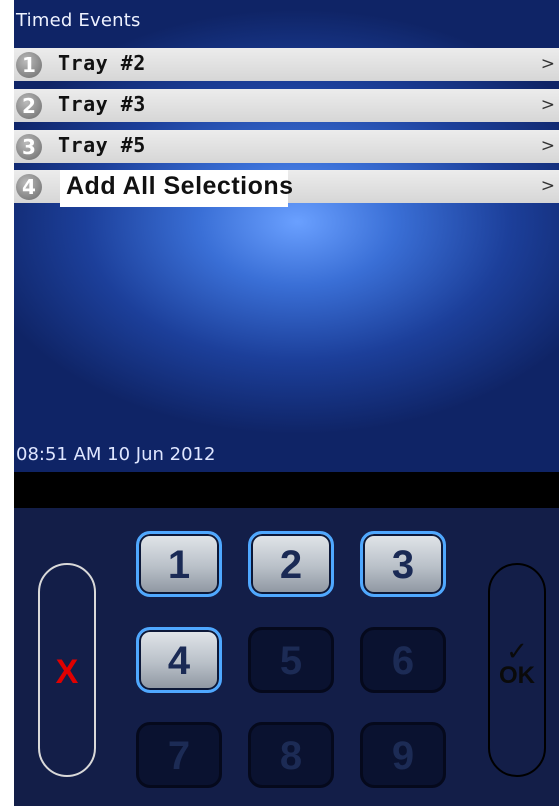 The width and height of the screenshot is (559, 806). Describe the element at coordinates (102, 145) in the screenshot. I see `menu-item-label: Tray #5` at that location.